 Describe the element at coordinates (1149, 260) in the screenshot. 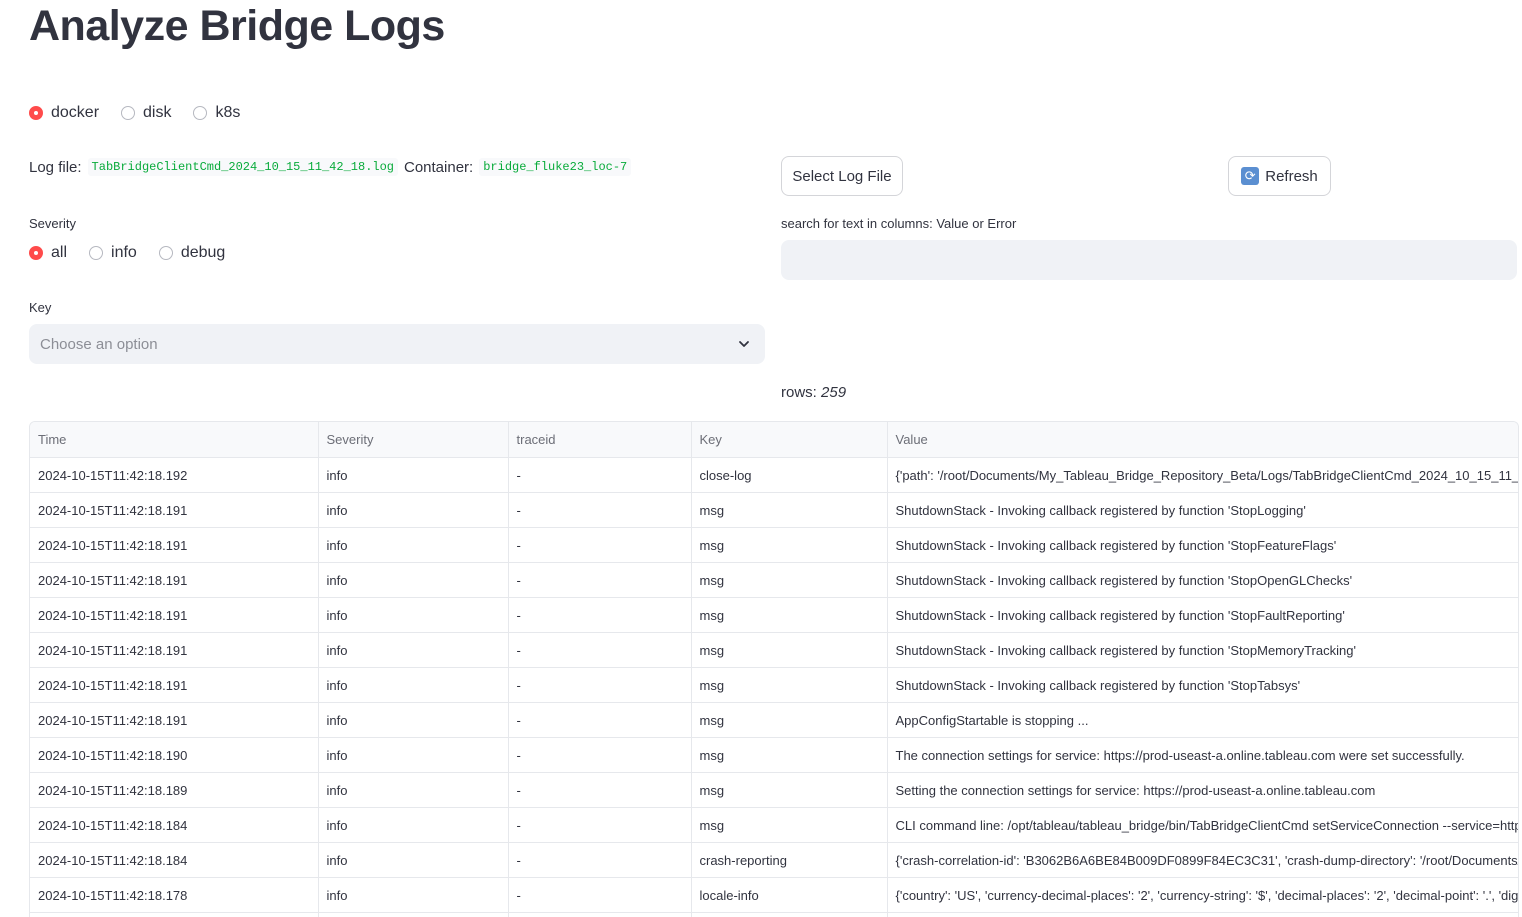

I see `search-input` at that location.